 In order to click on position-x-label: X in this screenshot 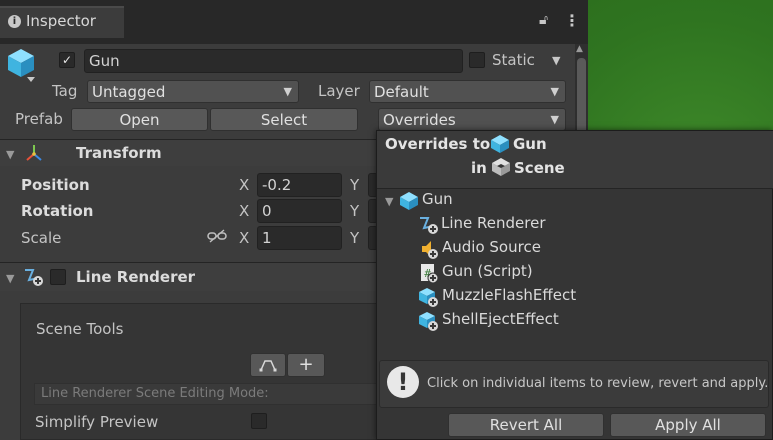, I will do `click(244, 185)`.